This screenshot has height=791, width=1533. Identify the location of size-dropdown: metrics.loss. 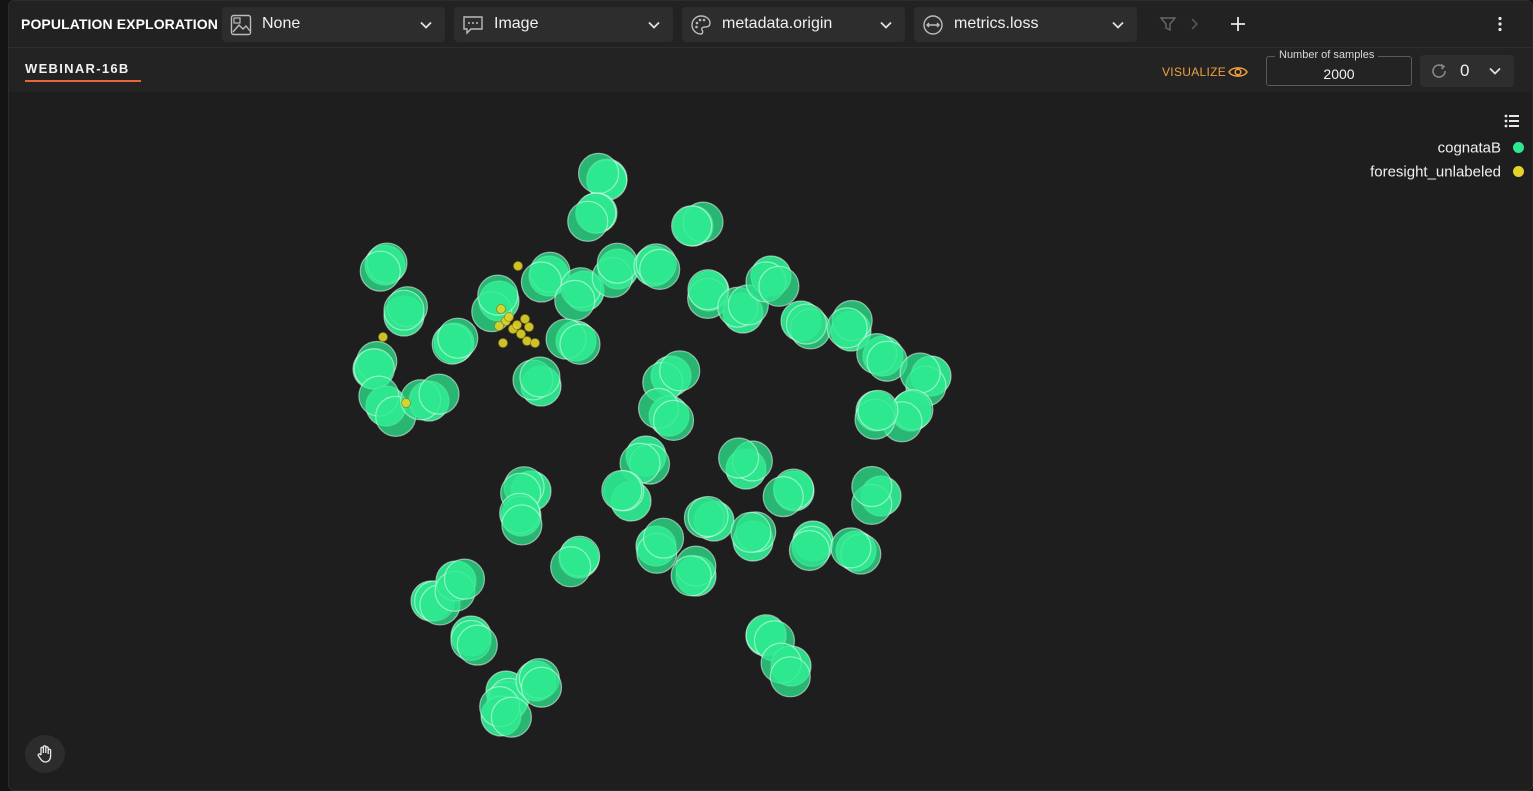
(1025, 24).